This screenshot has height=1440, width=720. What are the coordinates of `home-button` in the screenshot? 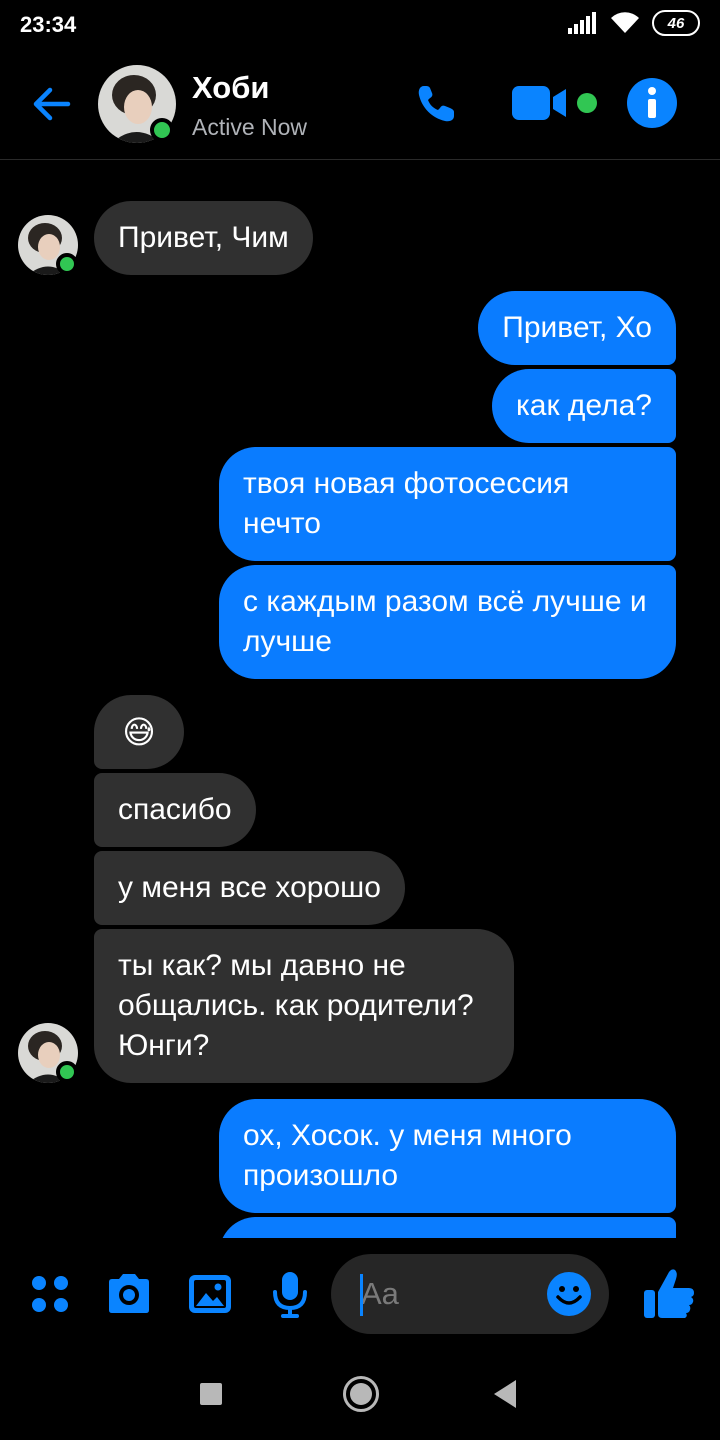 It's located at (361, 1394).